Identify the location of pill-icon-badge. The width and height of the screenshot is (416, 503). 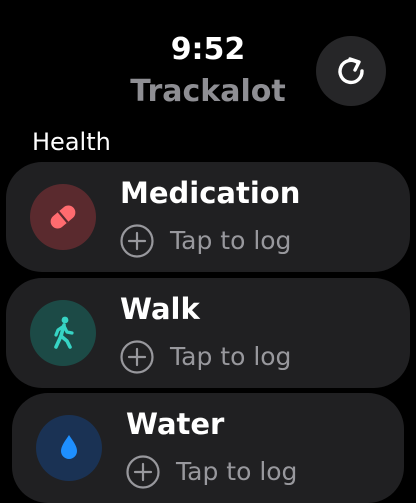
(63, 217).